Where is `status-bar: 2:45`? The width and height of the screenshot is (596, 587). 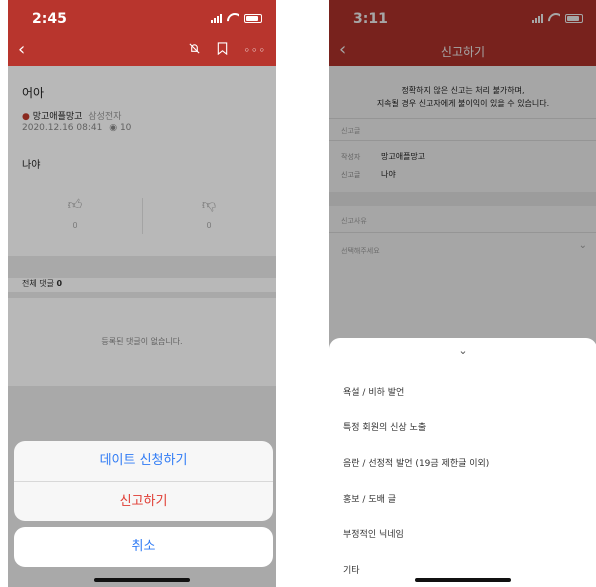
status-bar: 2:45 is located at coordinates (142, 18).